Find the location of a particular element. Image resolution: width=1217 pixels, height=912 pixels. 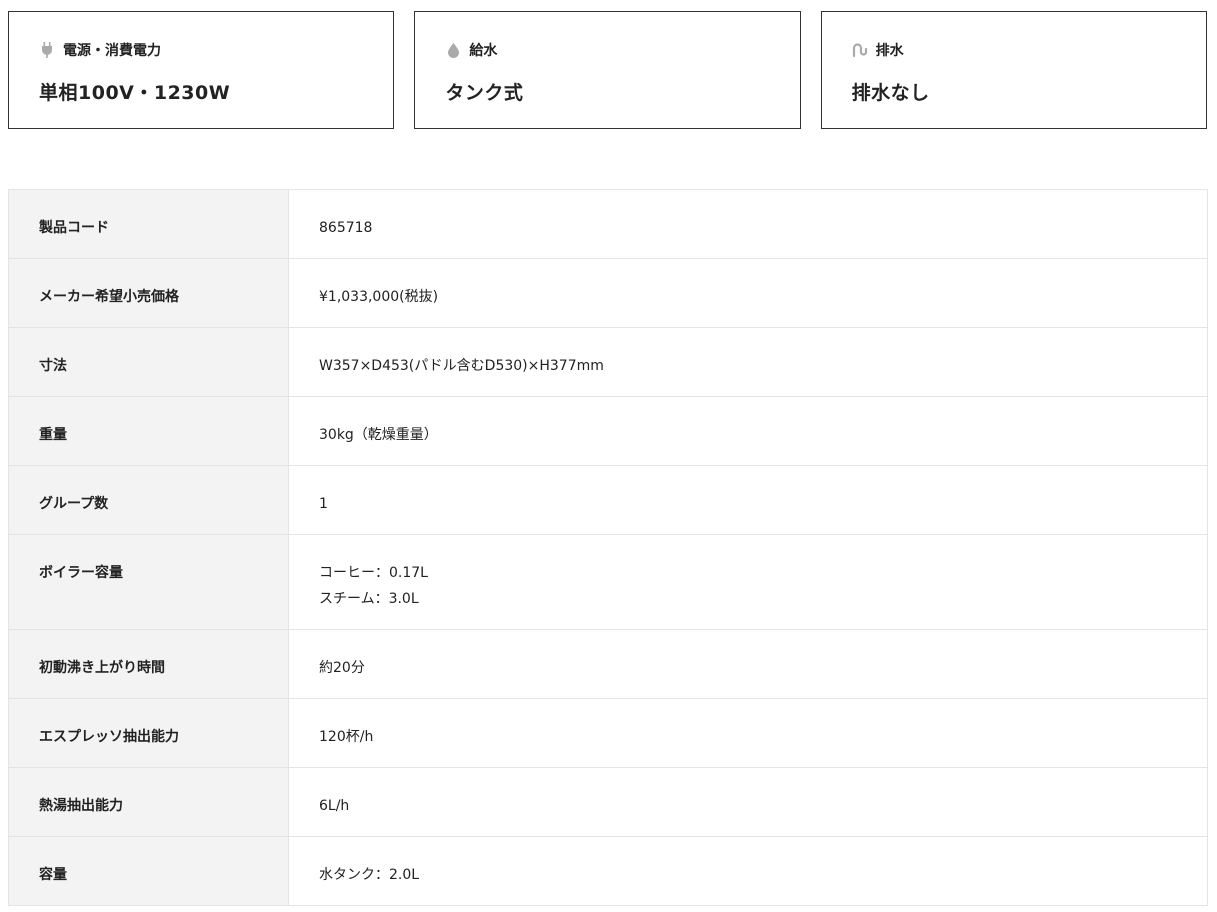

drain-card-label: 排水 is located at coordinates (889, 51).